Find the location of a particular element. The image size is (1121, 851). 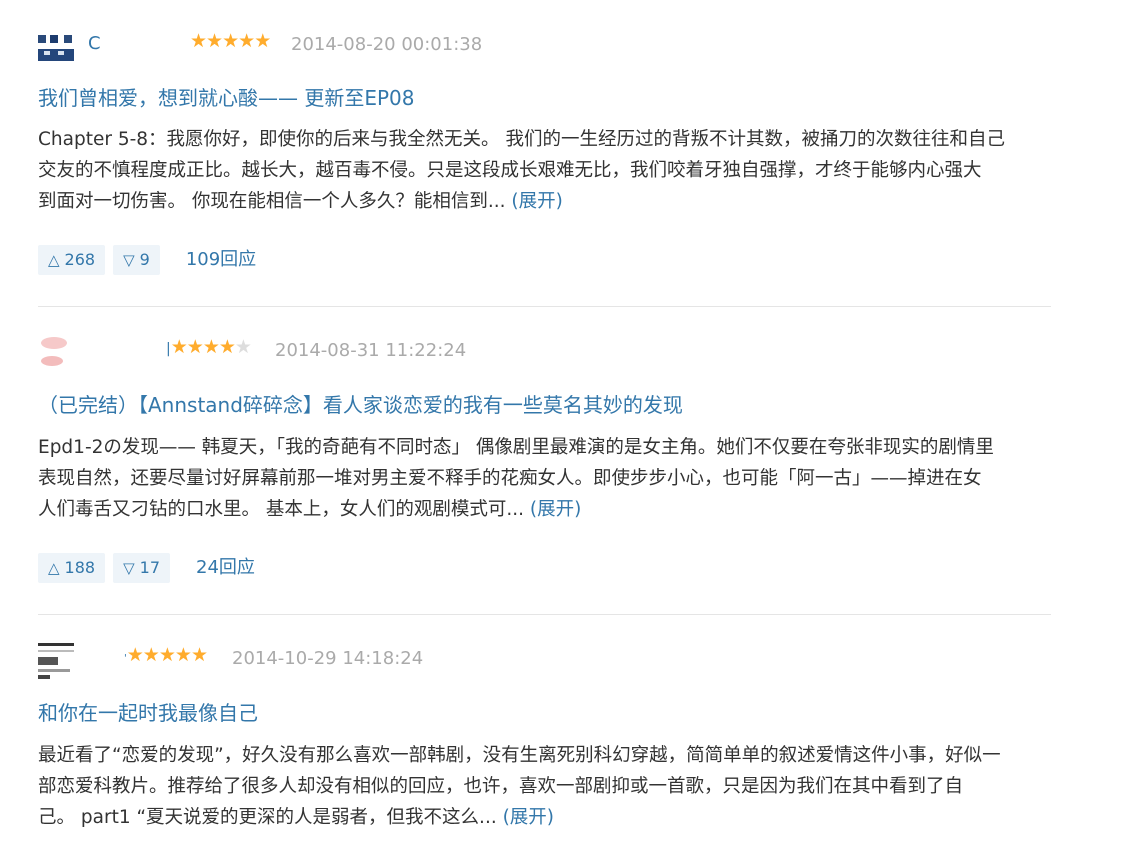

rating-stars: '★★★★★ is located at coordinates (166, 655).